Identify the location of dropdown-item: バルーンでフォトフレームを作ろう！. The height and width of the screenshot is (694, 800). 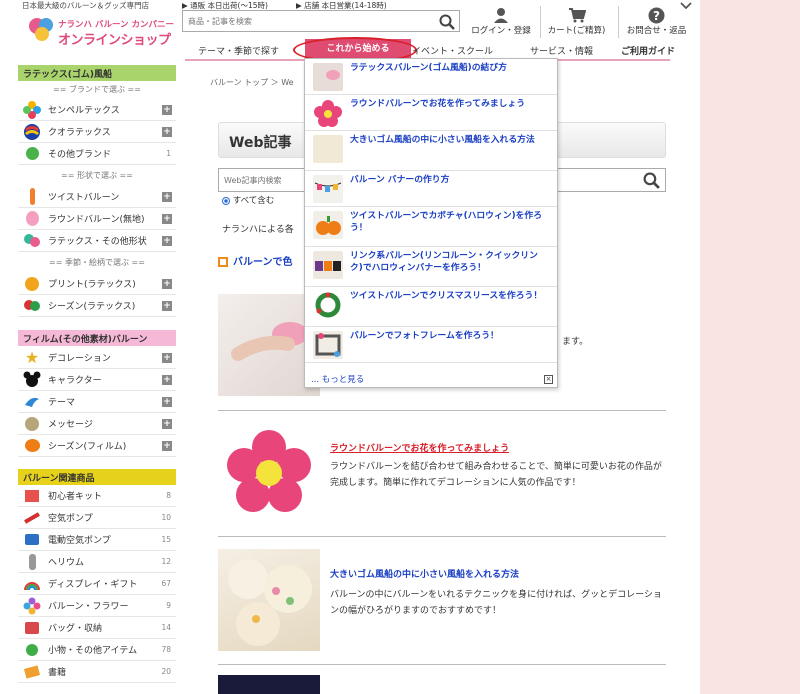
(431, 345).